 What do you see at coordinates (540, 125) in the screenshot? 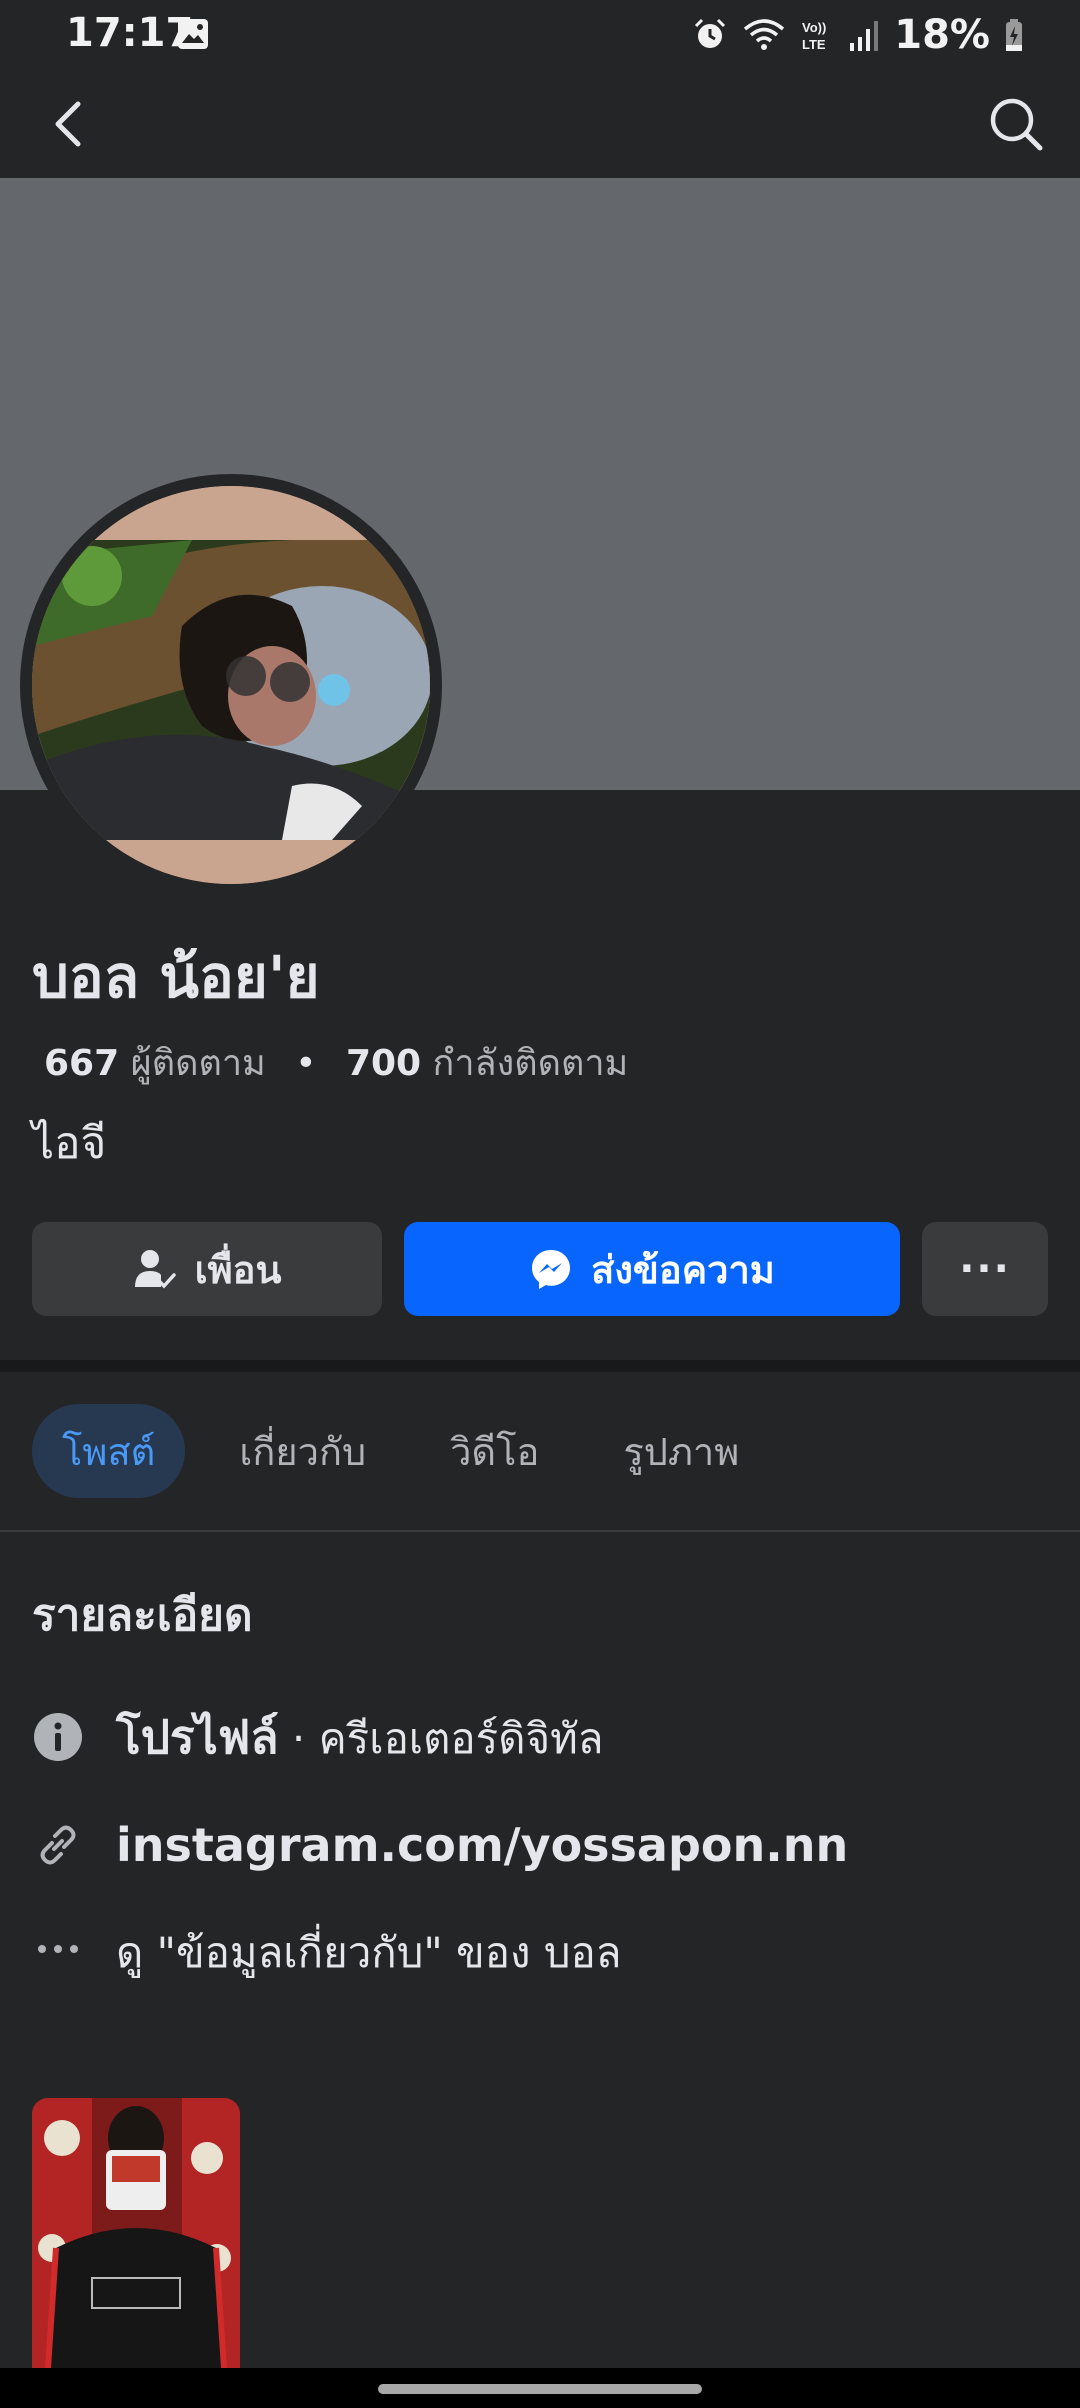
I see `top-nav` at bounding box center [540, 125].